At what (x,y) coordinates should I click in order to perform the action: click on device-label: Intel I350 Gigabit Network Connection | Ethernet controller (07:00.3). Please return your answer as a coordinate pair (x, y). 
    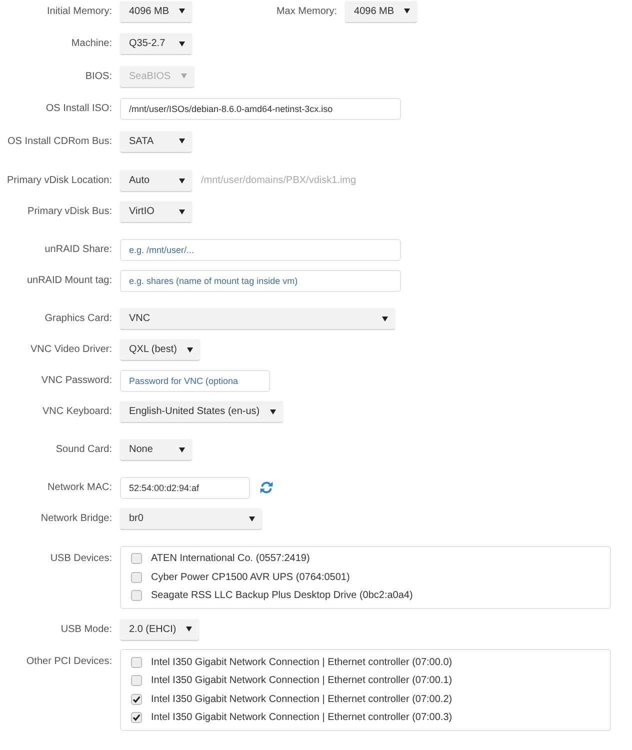
    Looking at the image, I should click on (301, 718).